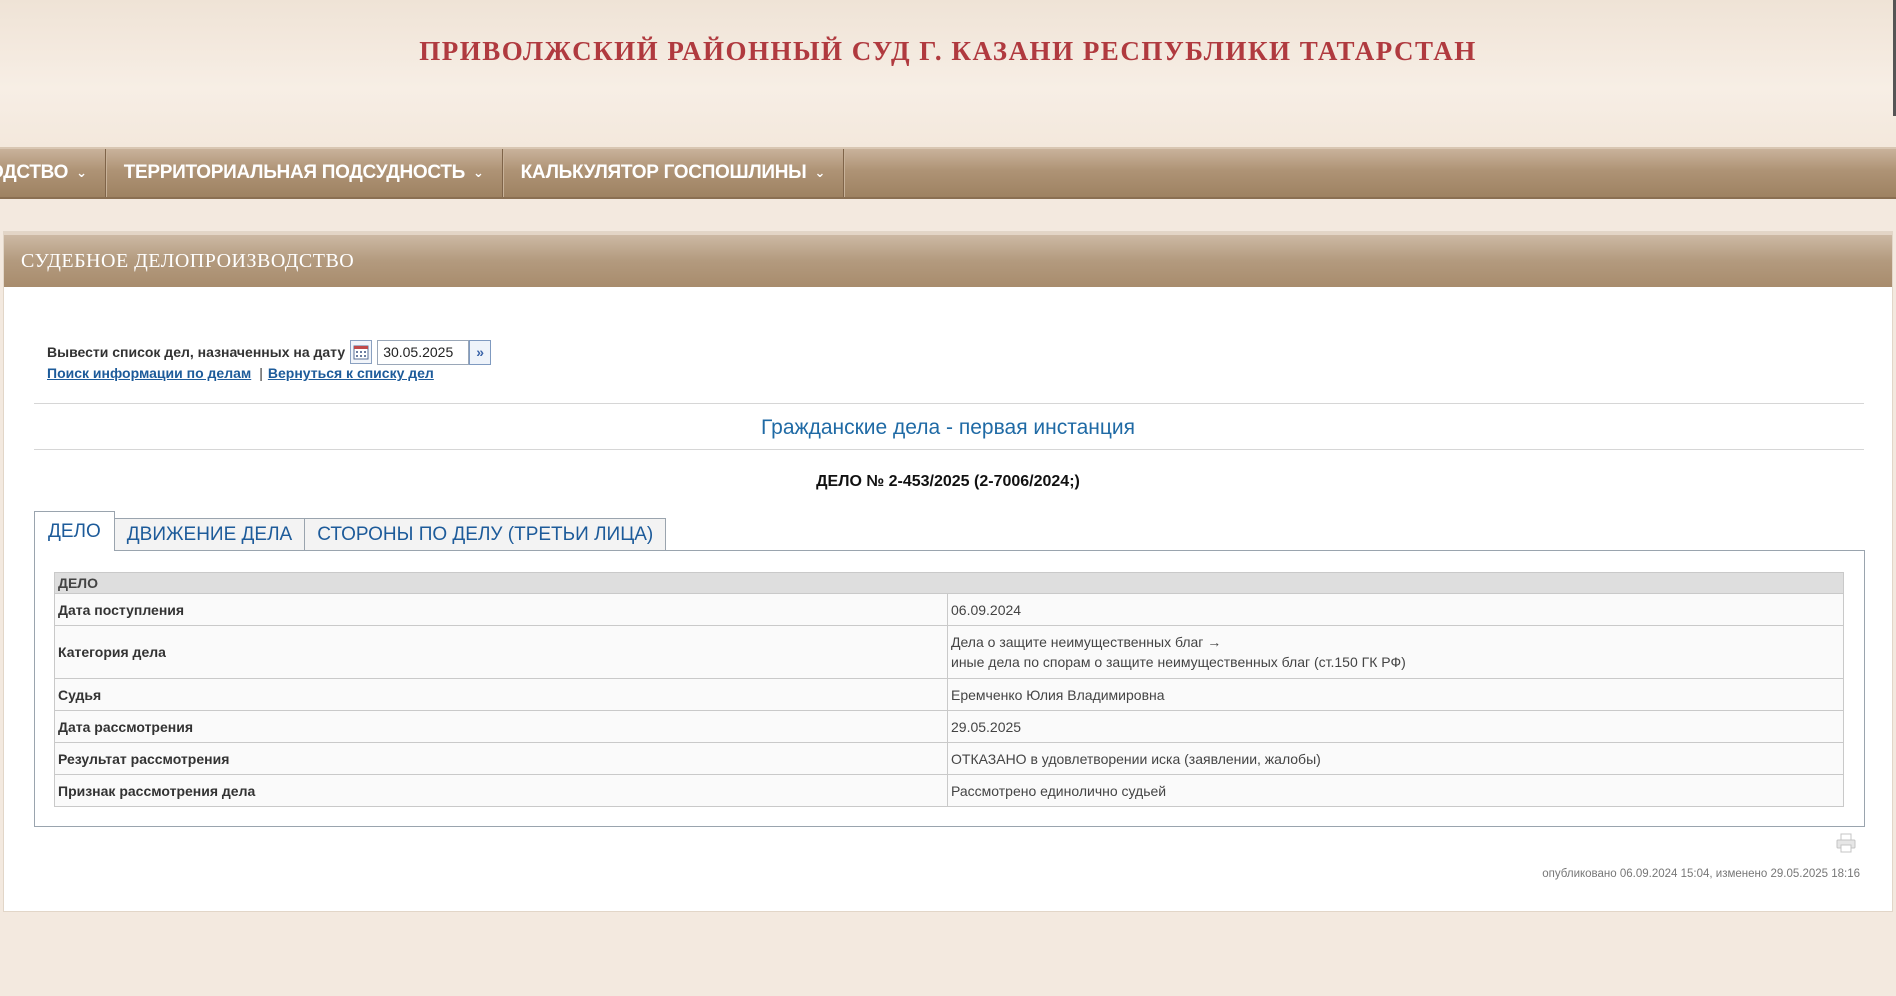 The height and width of the screenshot is (996, 1896). What do you see at coordinates (1846, 843) in the screenshot?
I see `printer-icon` at bounding box center [1846, 843].